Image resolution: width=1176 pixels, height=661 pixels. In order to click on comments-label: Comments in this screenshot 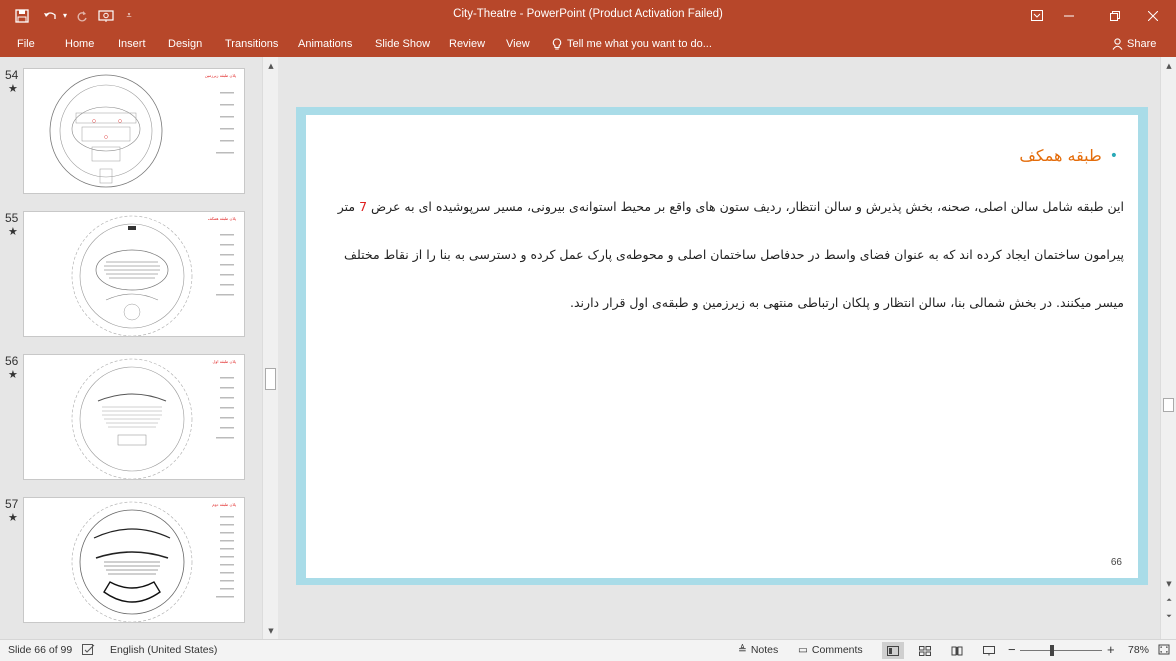, I will do `click(837, 650)`.